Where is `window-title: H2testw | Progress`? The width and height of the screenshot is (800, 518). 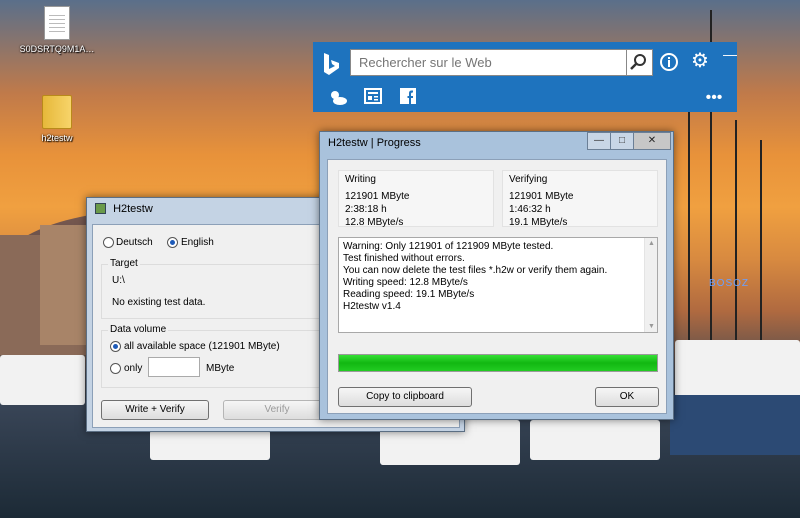
window-title: H2testw | Progress is located at coordinates (374, 143).